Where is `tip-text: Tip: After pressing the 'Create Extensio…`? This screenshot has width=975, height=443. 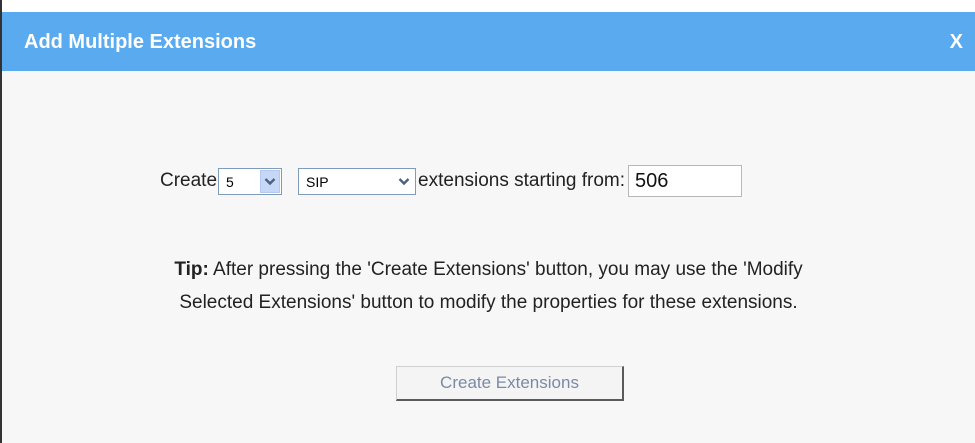
tip-text: Tip: After pressing the 'Create Extensio… is located at coordinates (488, 286).